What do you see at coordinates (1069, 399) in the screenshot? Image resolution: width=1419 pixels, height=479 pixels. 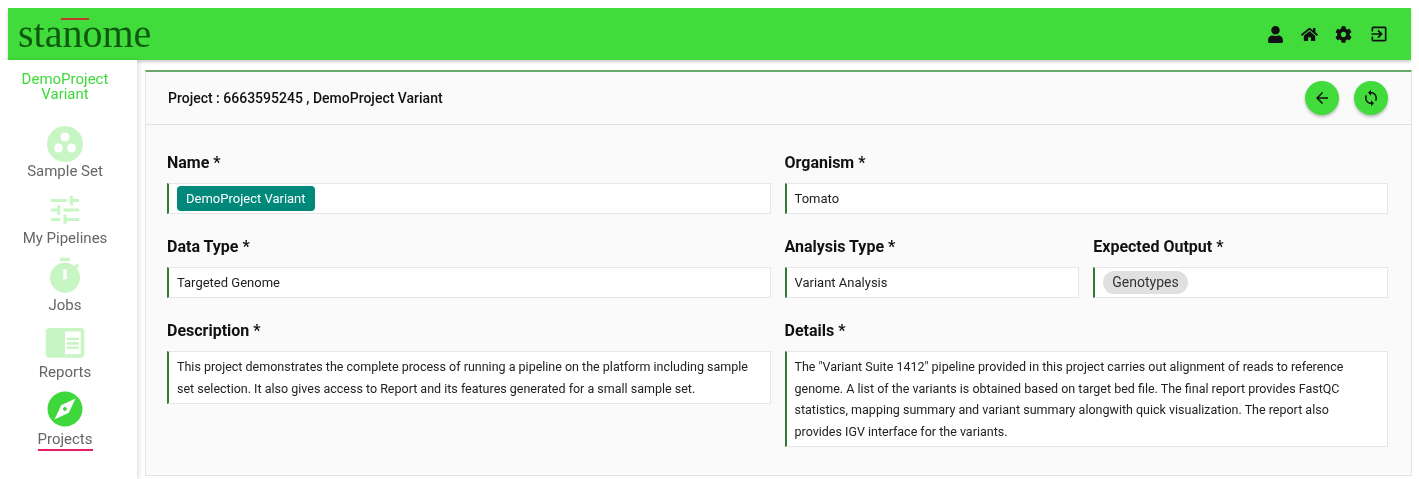 I see `field-value: The "Variant Suite 1412" pipeline provided in this project carries out alignment of reads to reference genome. A list of the variants is obtained based on target bed file. The final report provides FastQC statistics, mapping summary and variant summary alongwith quick visualization. The report also provides IGV interface for the variants.` at bounding box center [1069, 399].